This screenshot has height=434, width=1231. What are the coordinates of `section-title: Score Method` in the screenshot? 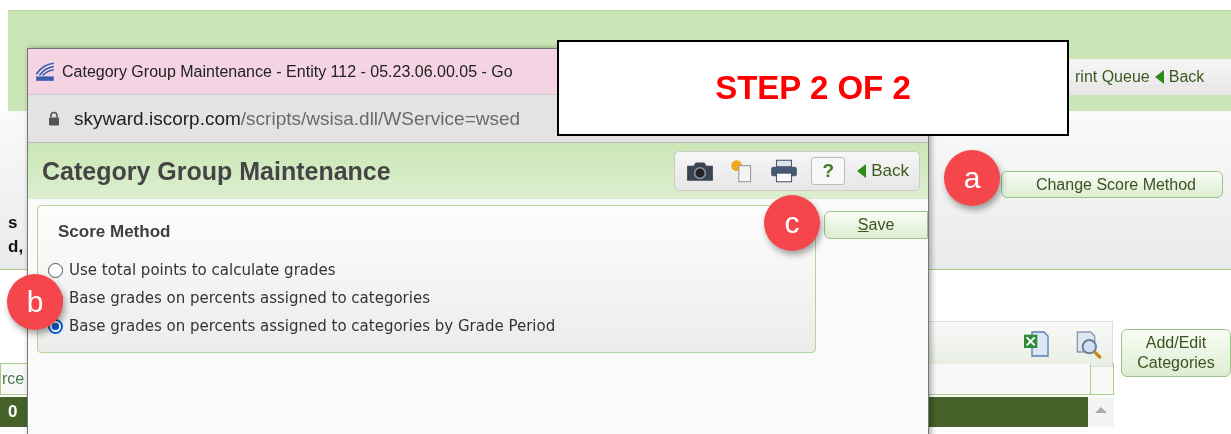 It's located at (114, 232).